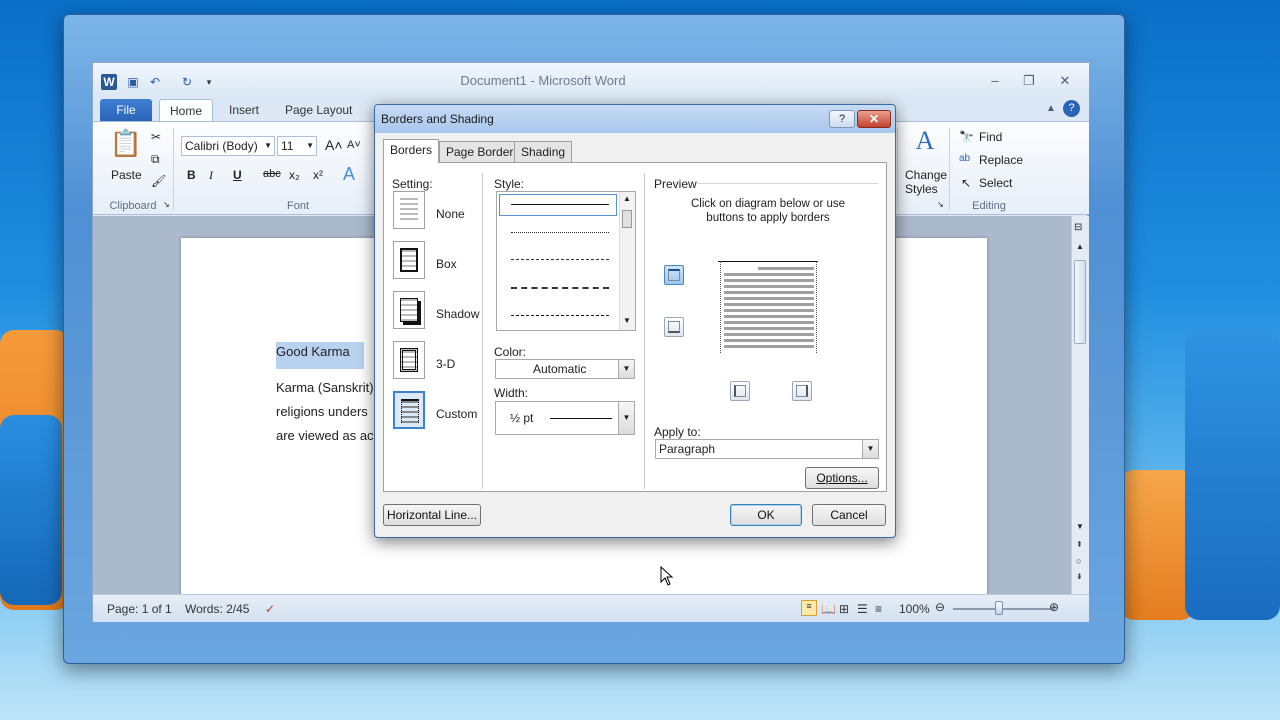  I want to click on word-count: Words: 2/45, so click(217, 609).